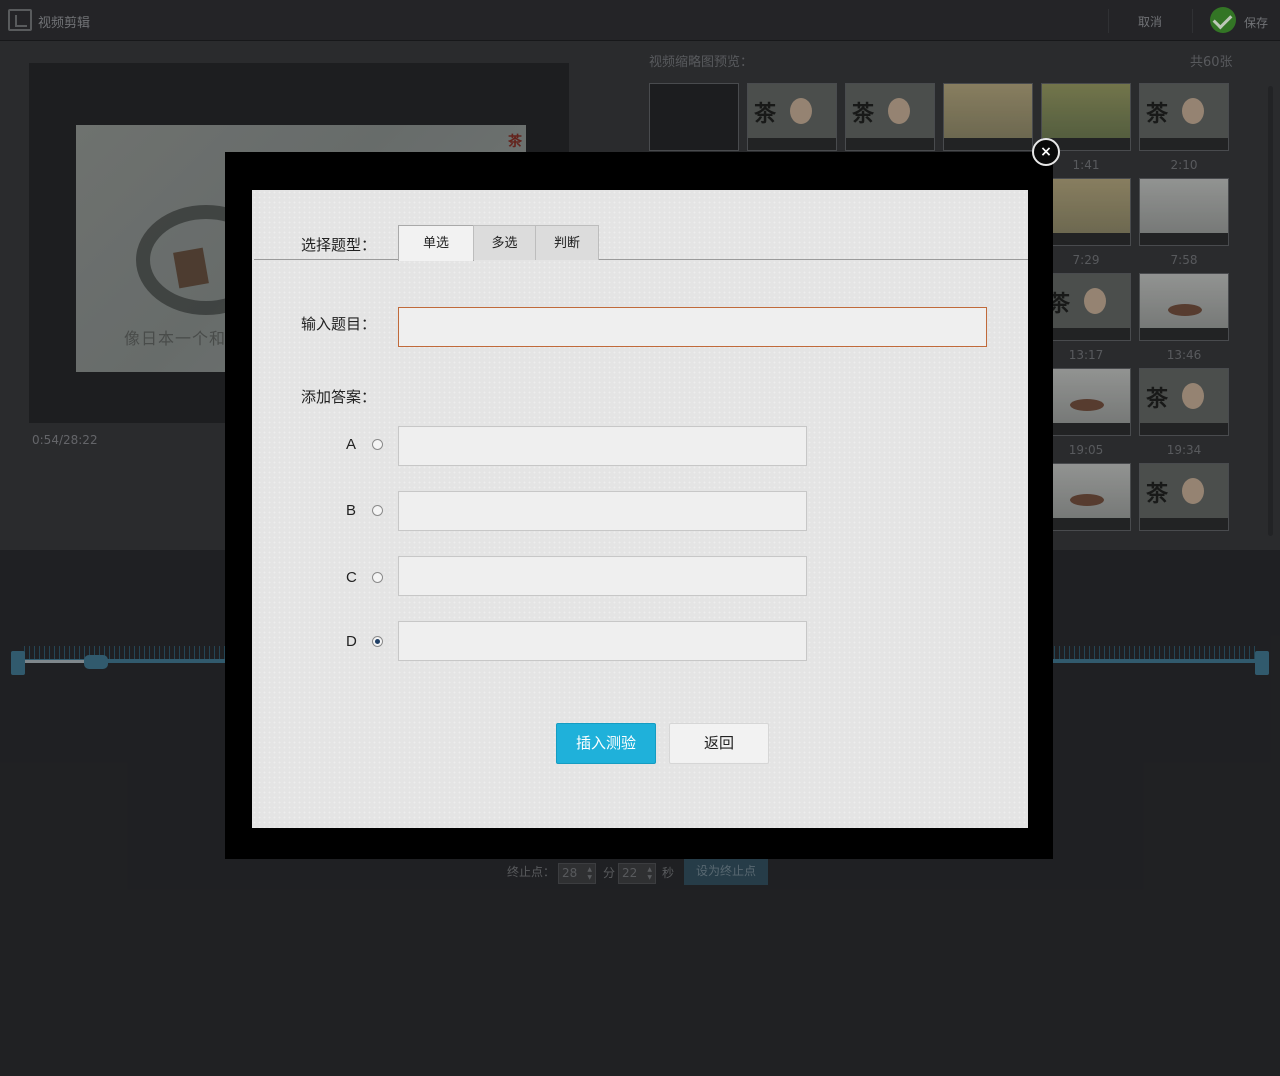 The width and height of the screenshot is (1280, 1076). I want to click on close-icon: ×, so click(1046, 152).